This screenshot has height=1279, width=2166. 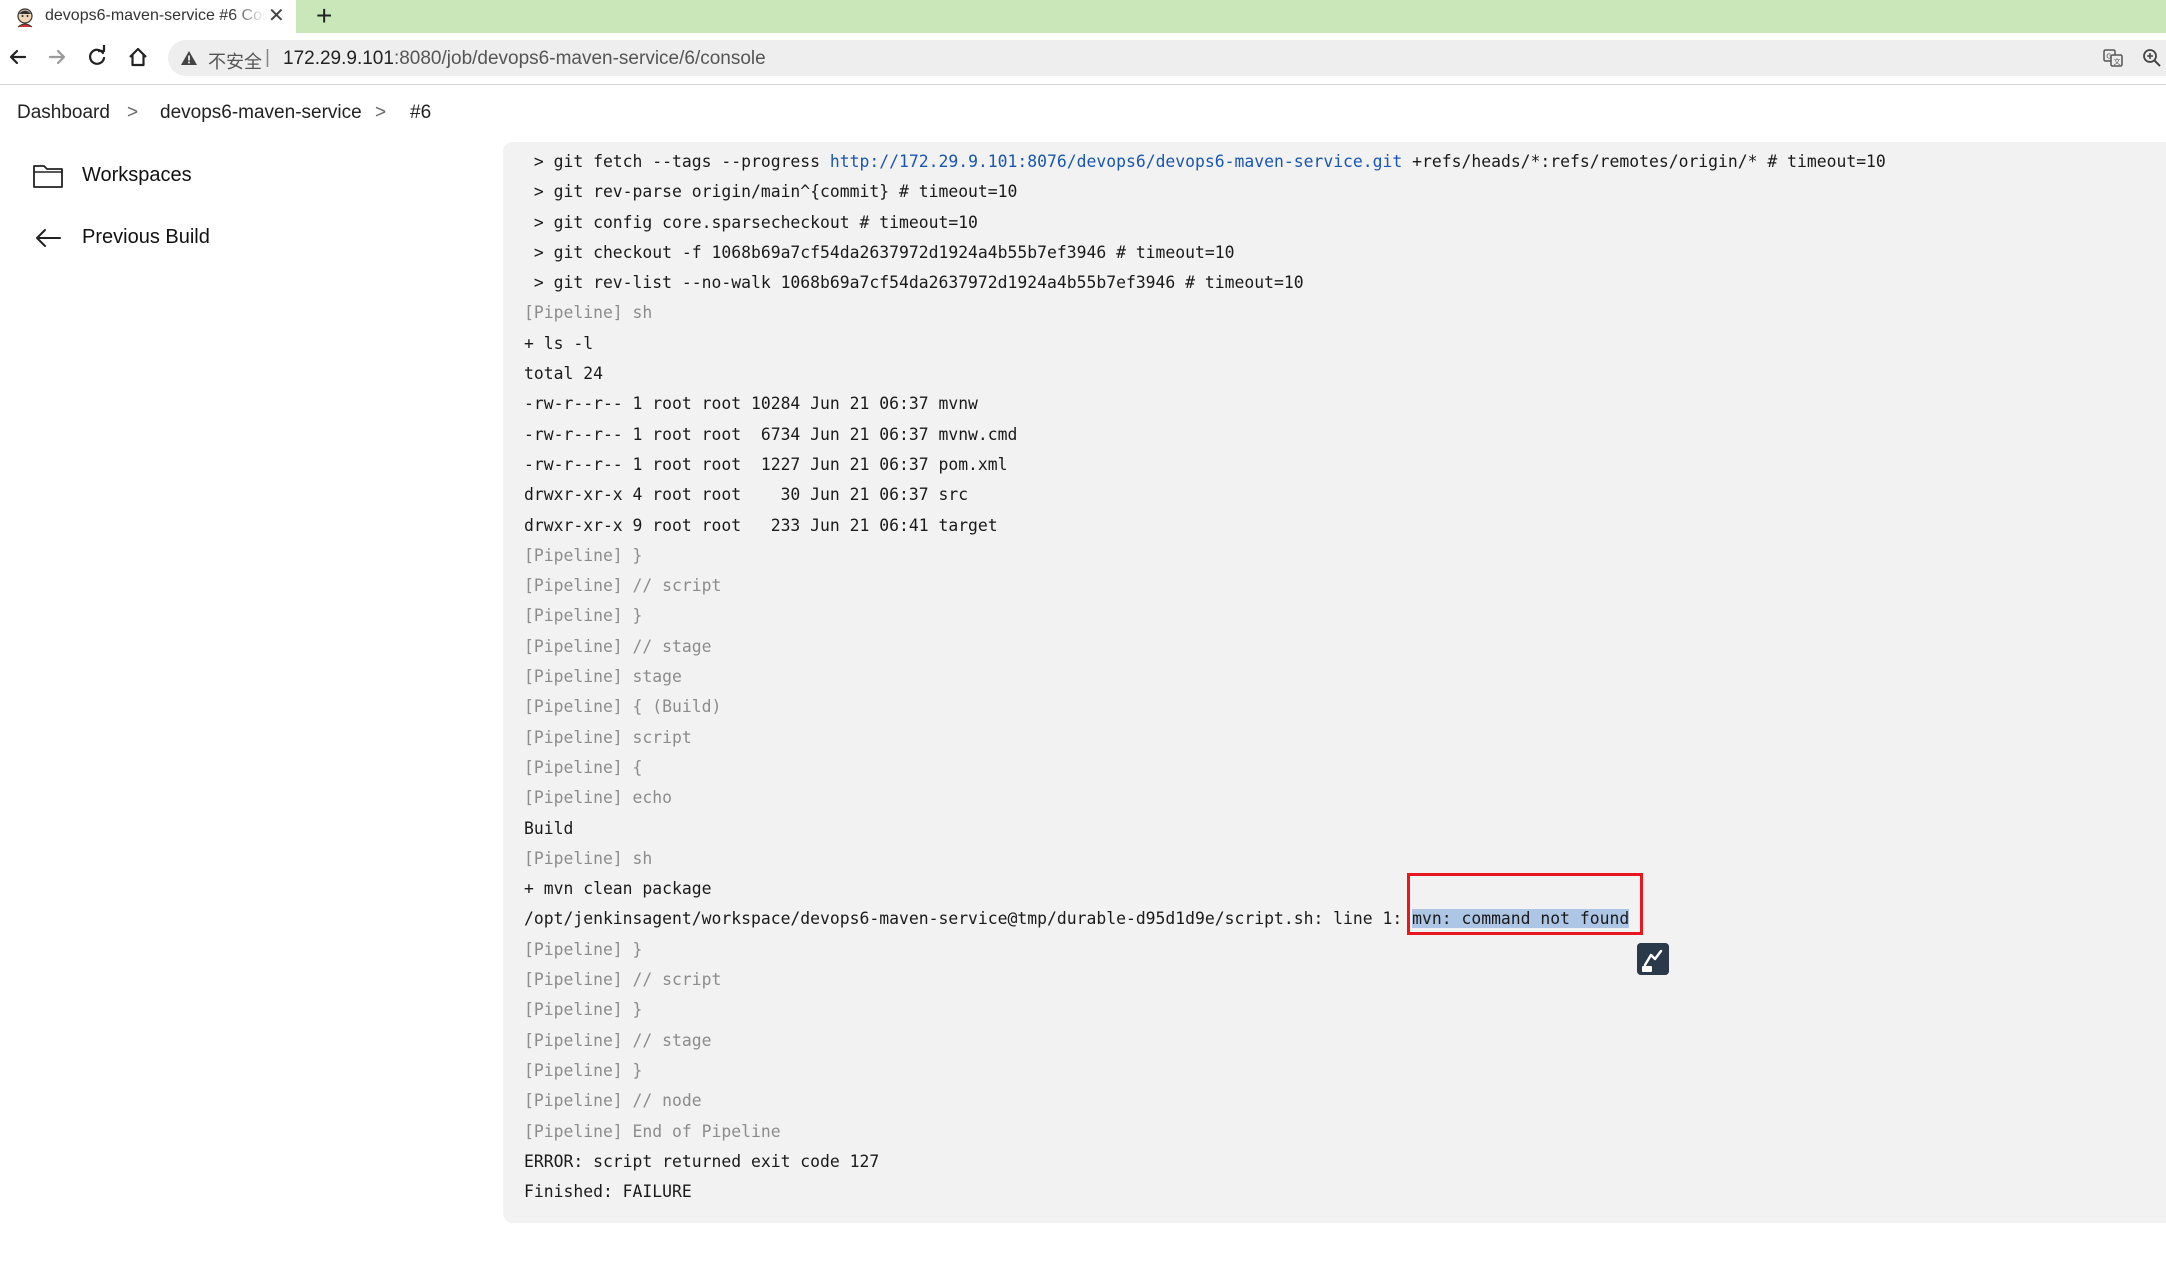 I want to click on console-line: + ls -l, so click(x=1205, y=344).